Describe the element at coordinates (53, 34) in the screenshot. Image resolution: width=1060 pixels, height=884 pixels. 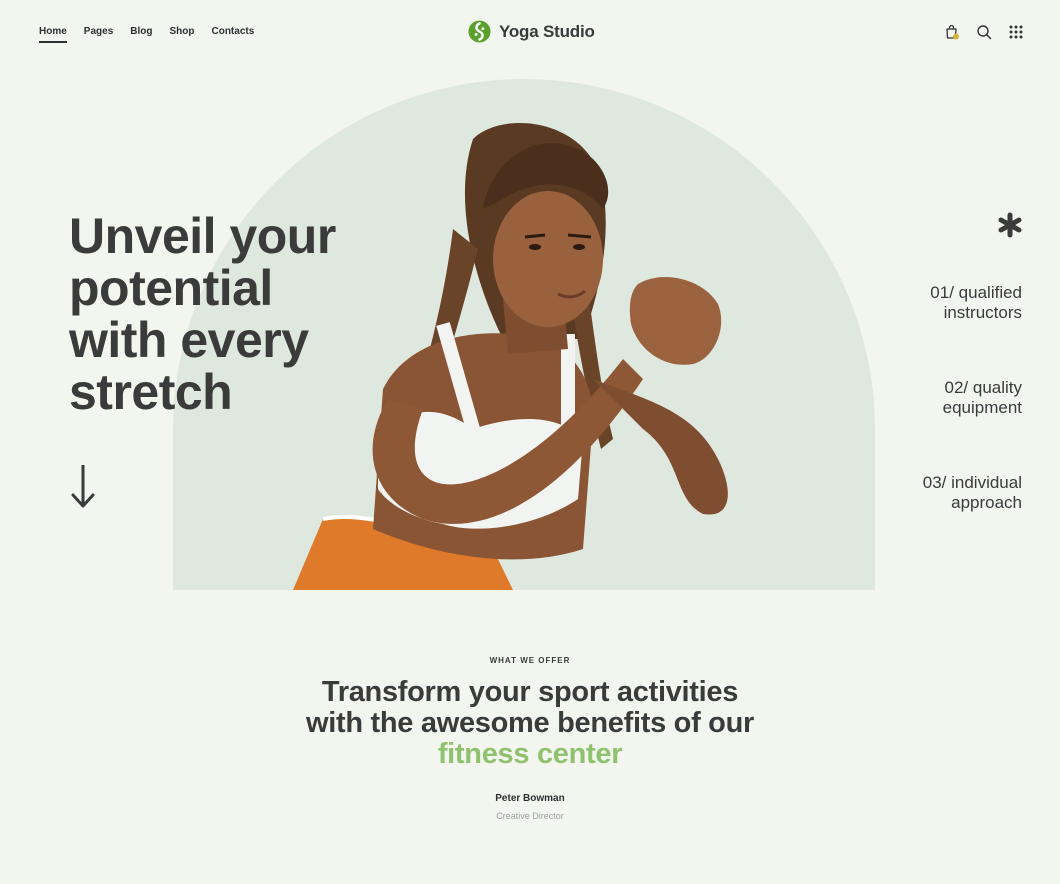
I see `nav-home: Home` at that location.